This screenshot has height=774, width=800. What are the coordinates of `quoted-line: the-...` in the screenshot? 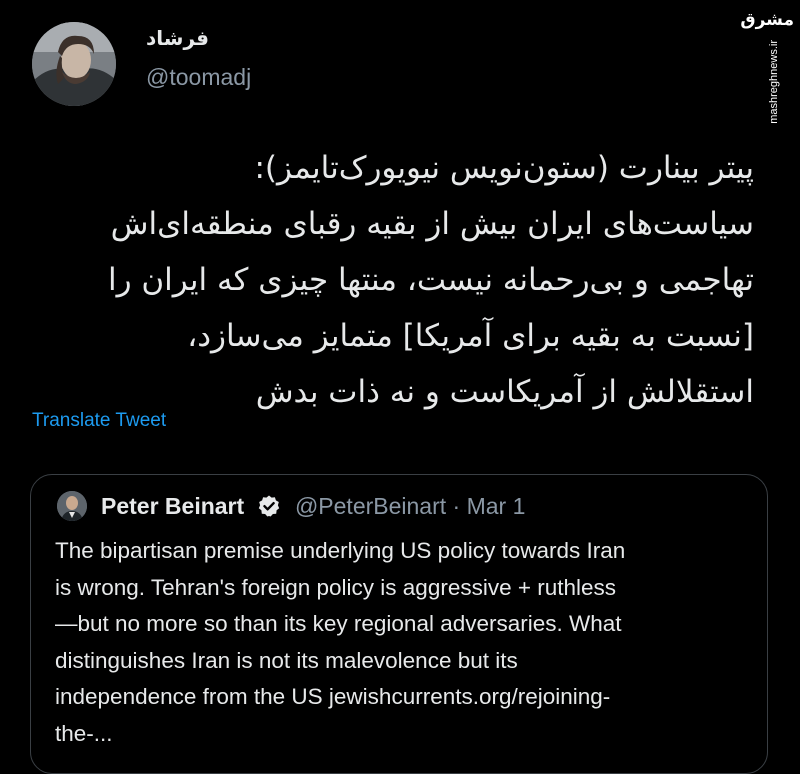 It's located at (84, 733).